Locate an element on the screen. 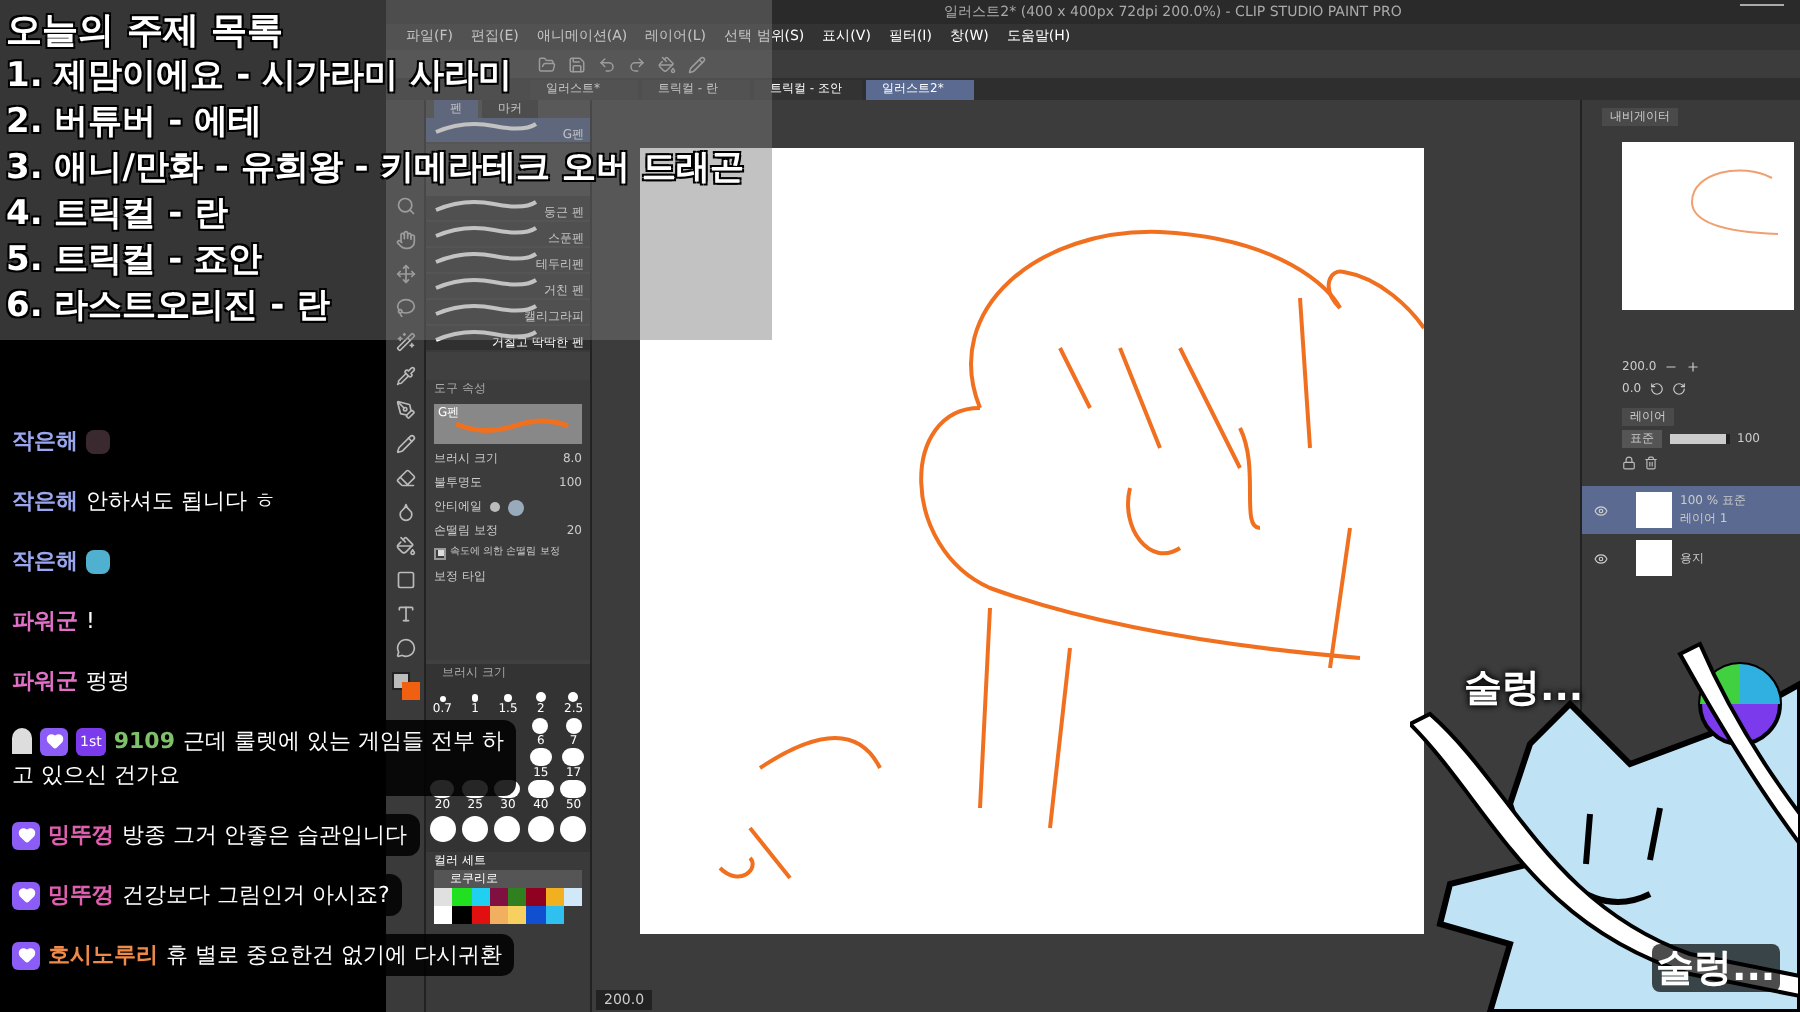  text-icon is located at coordinates (405, 614).